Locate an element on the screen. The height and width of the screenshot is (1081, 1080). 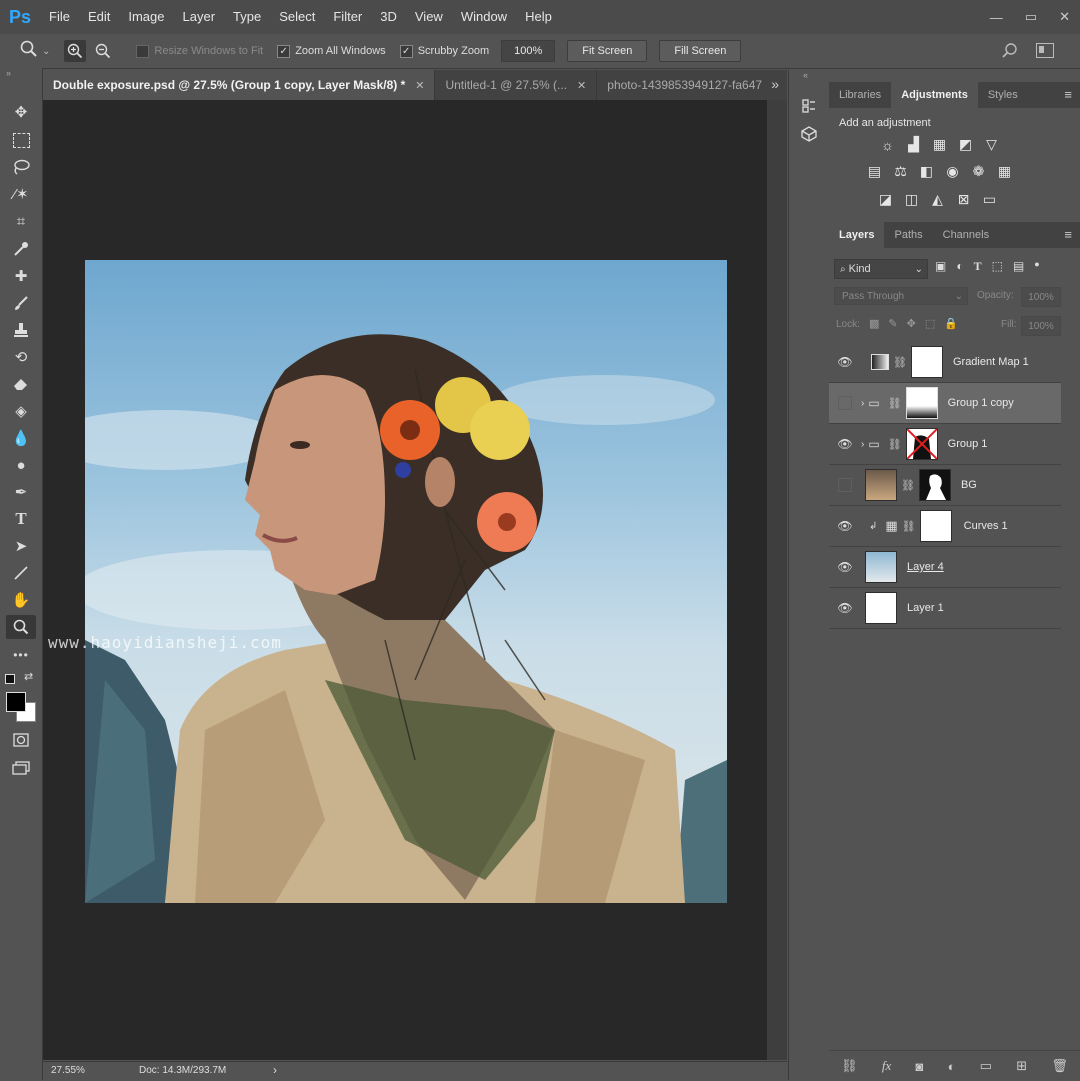
eraser-icon is located at coordinates (21, 384).